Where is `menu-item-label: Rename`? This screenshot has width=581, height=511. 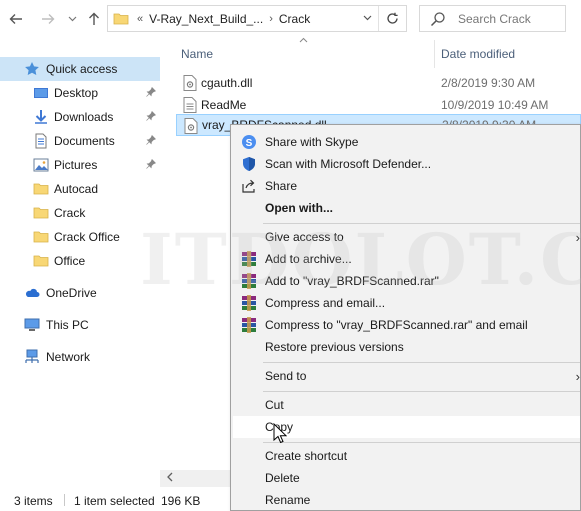
menu-item-label: Rename is located at coordinates (288, 500).